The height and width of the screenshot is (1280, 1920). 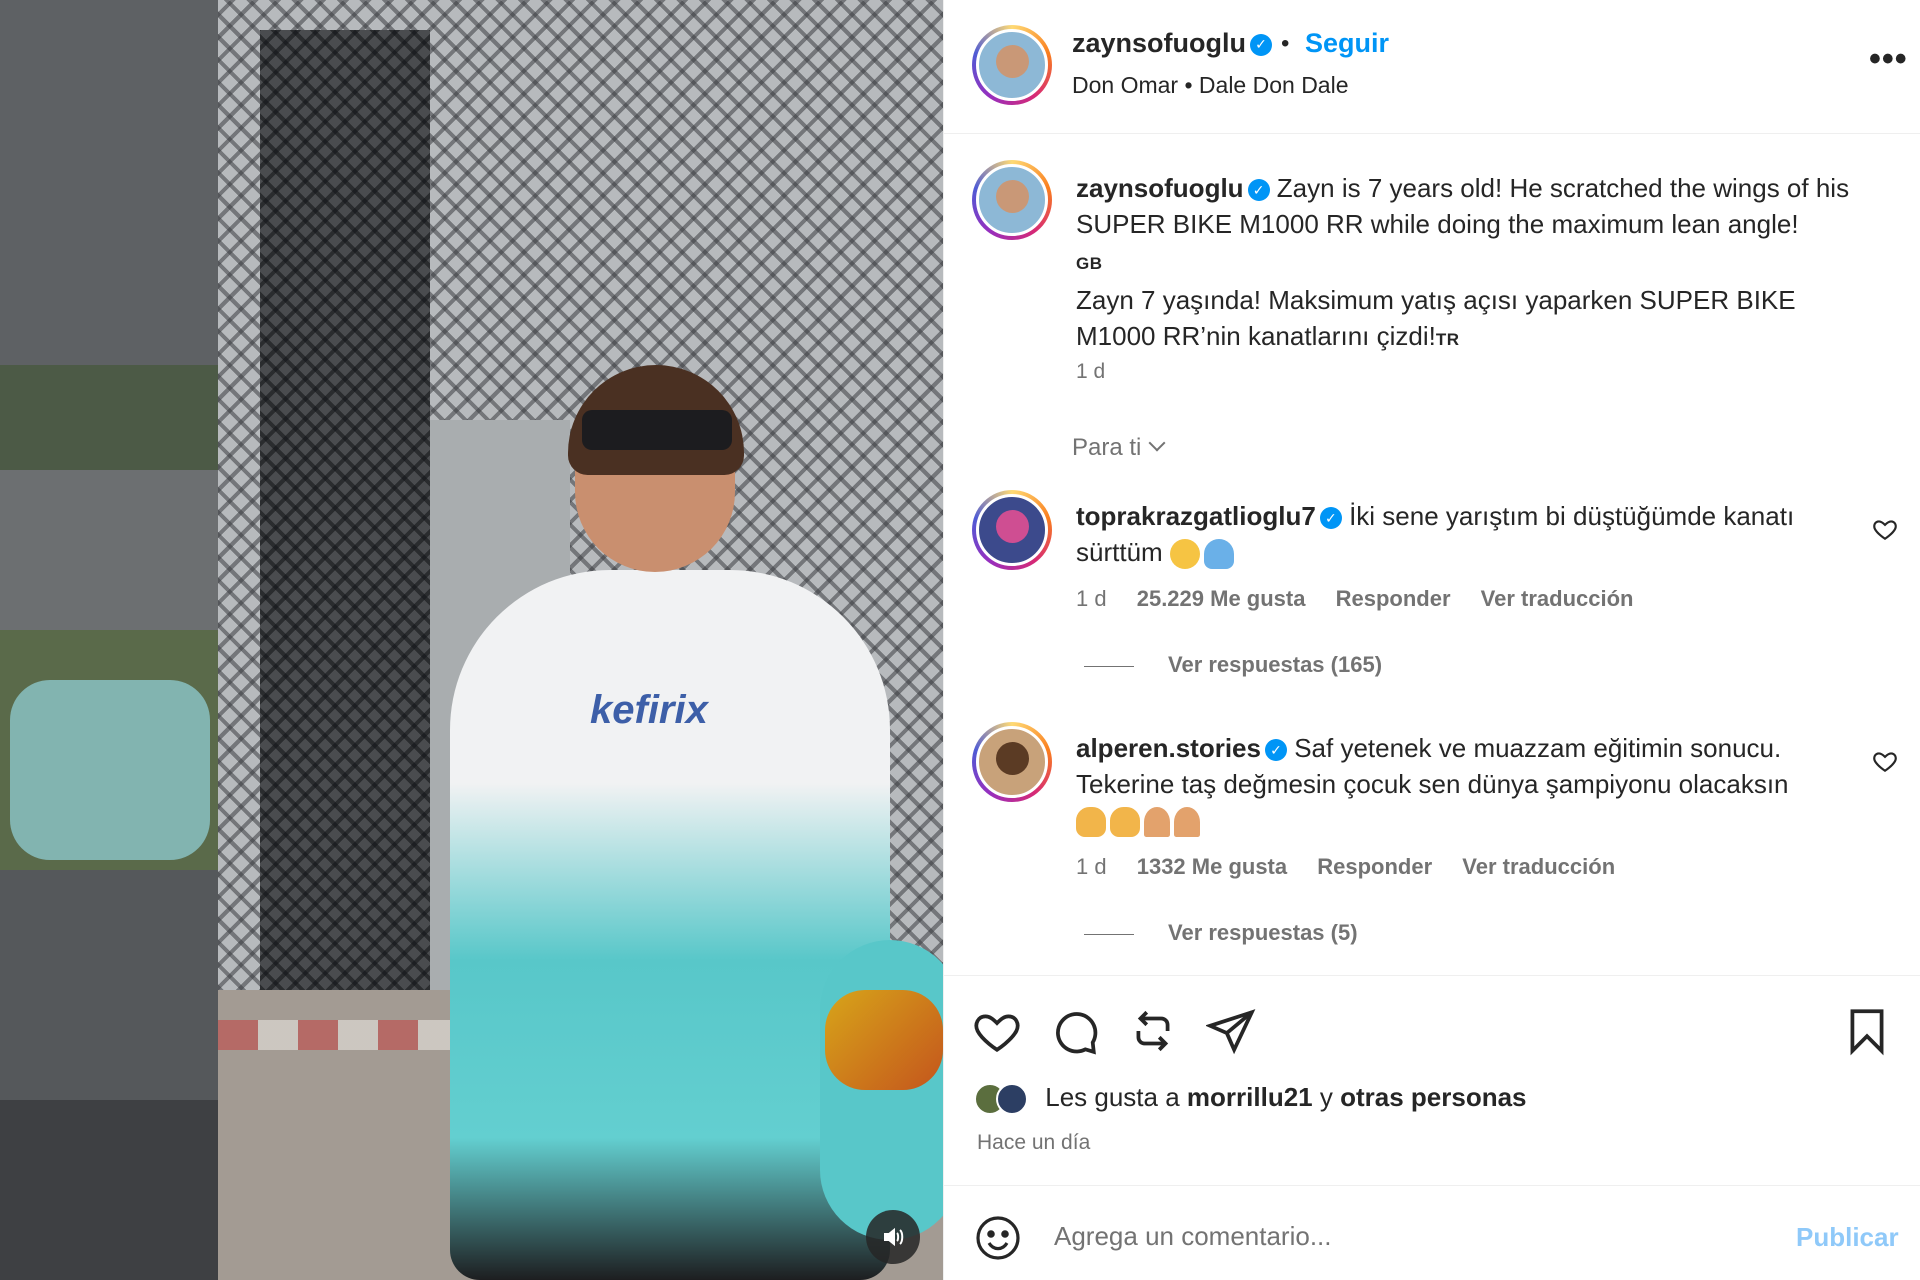 What do you see at coordinates (1168, 748) in the screenshot?
I see `commenter-username: alperen.stories` at bounding box center [1168, 748].